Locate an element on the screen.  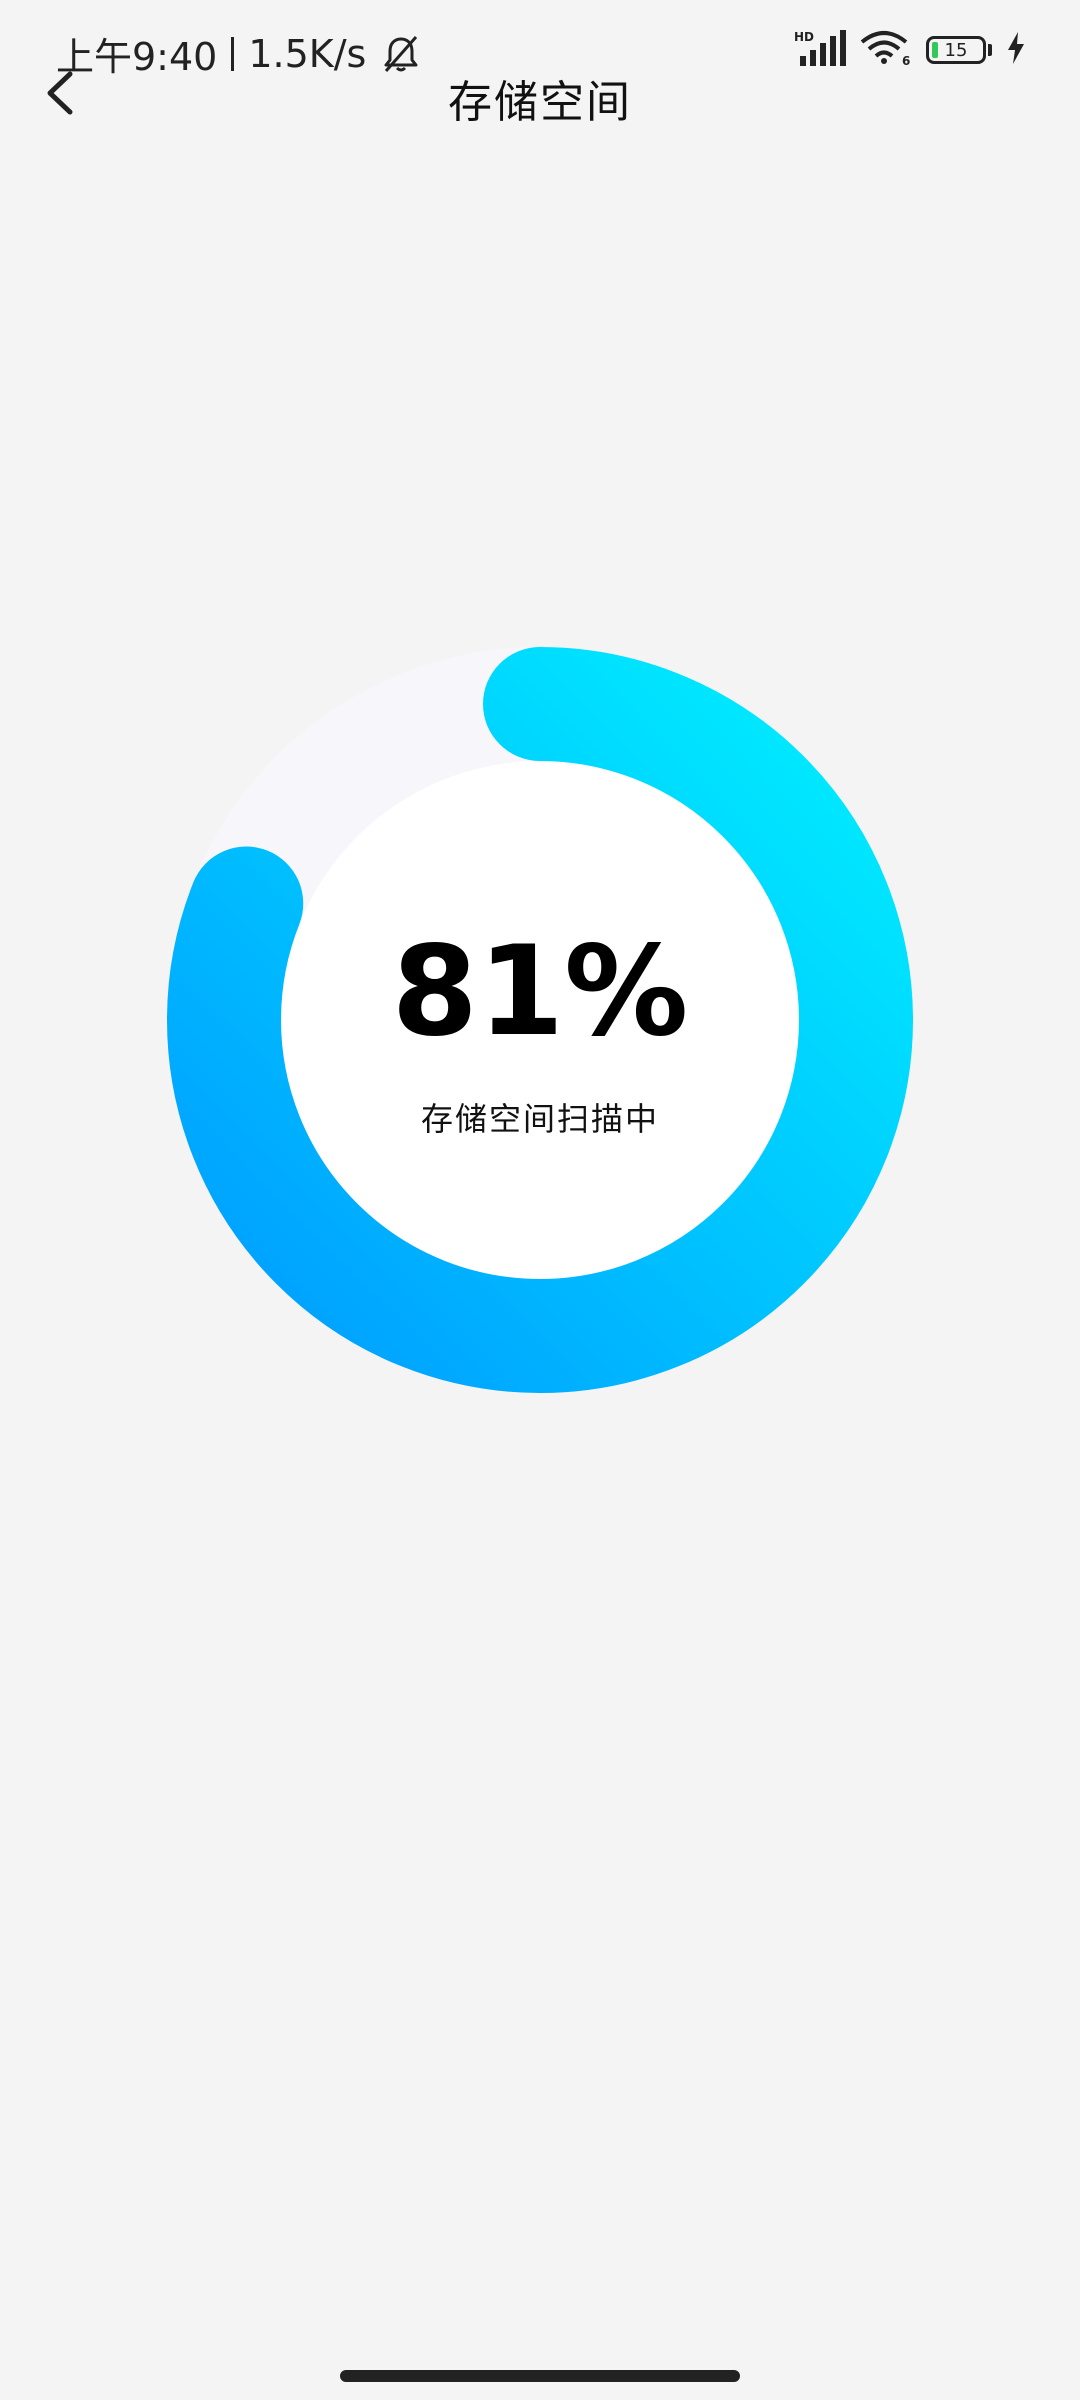
progress-center: 81% 存储空间扫描中 is located at coordinates (540, 1035).